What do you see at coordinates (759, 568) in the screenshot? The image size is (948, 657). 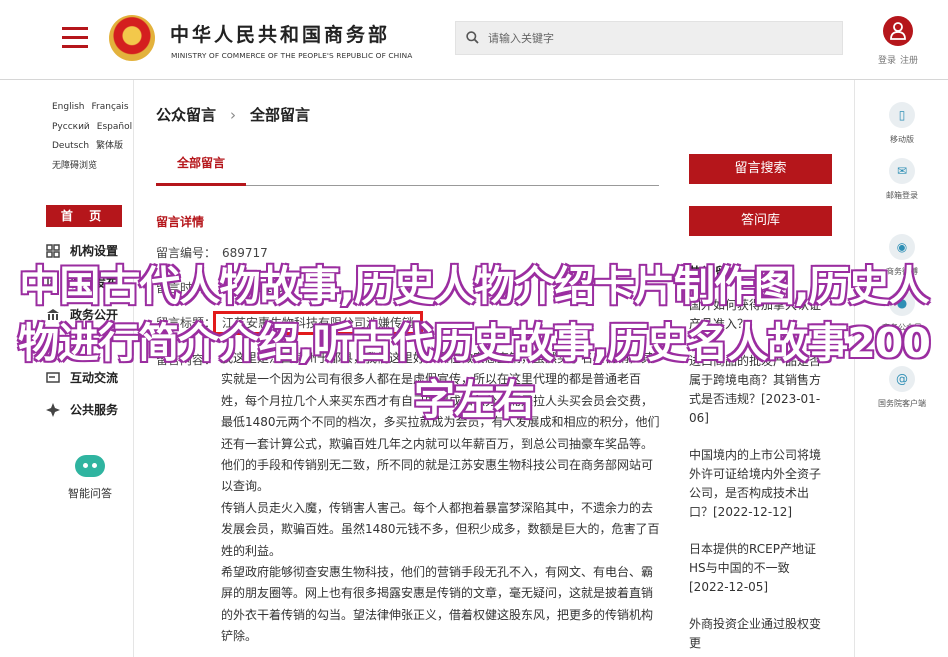 I see `list-item: 日本提供的RCEP产地证HS与中国的不一致[2022-12-05]` at bounding box center [759, 568].